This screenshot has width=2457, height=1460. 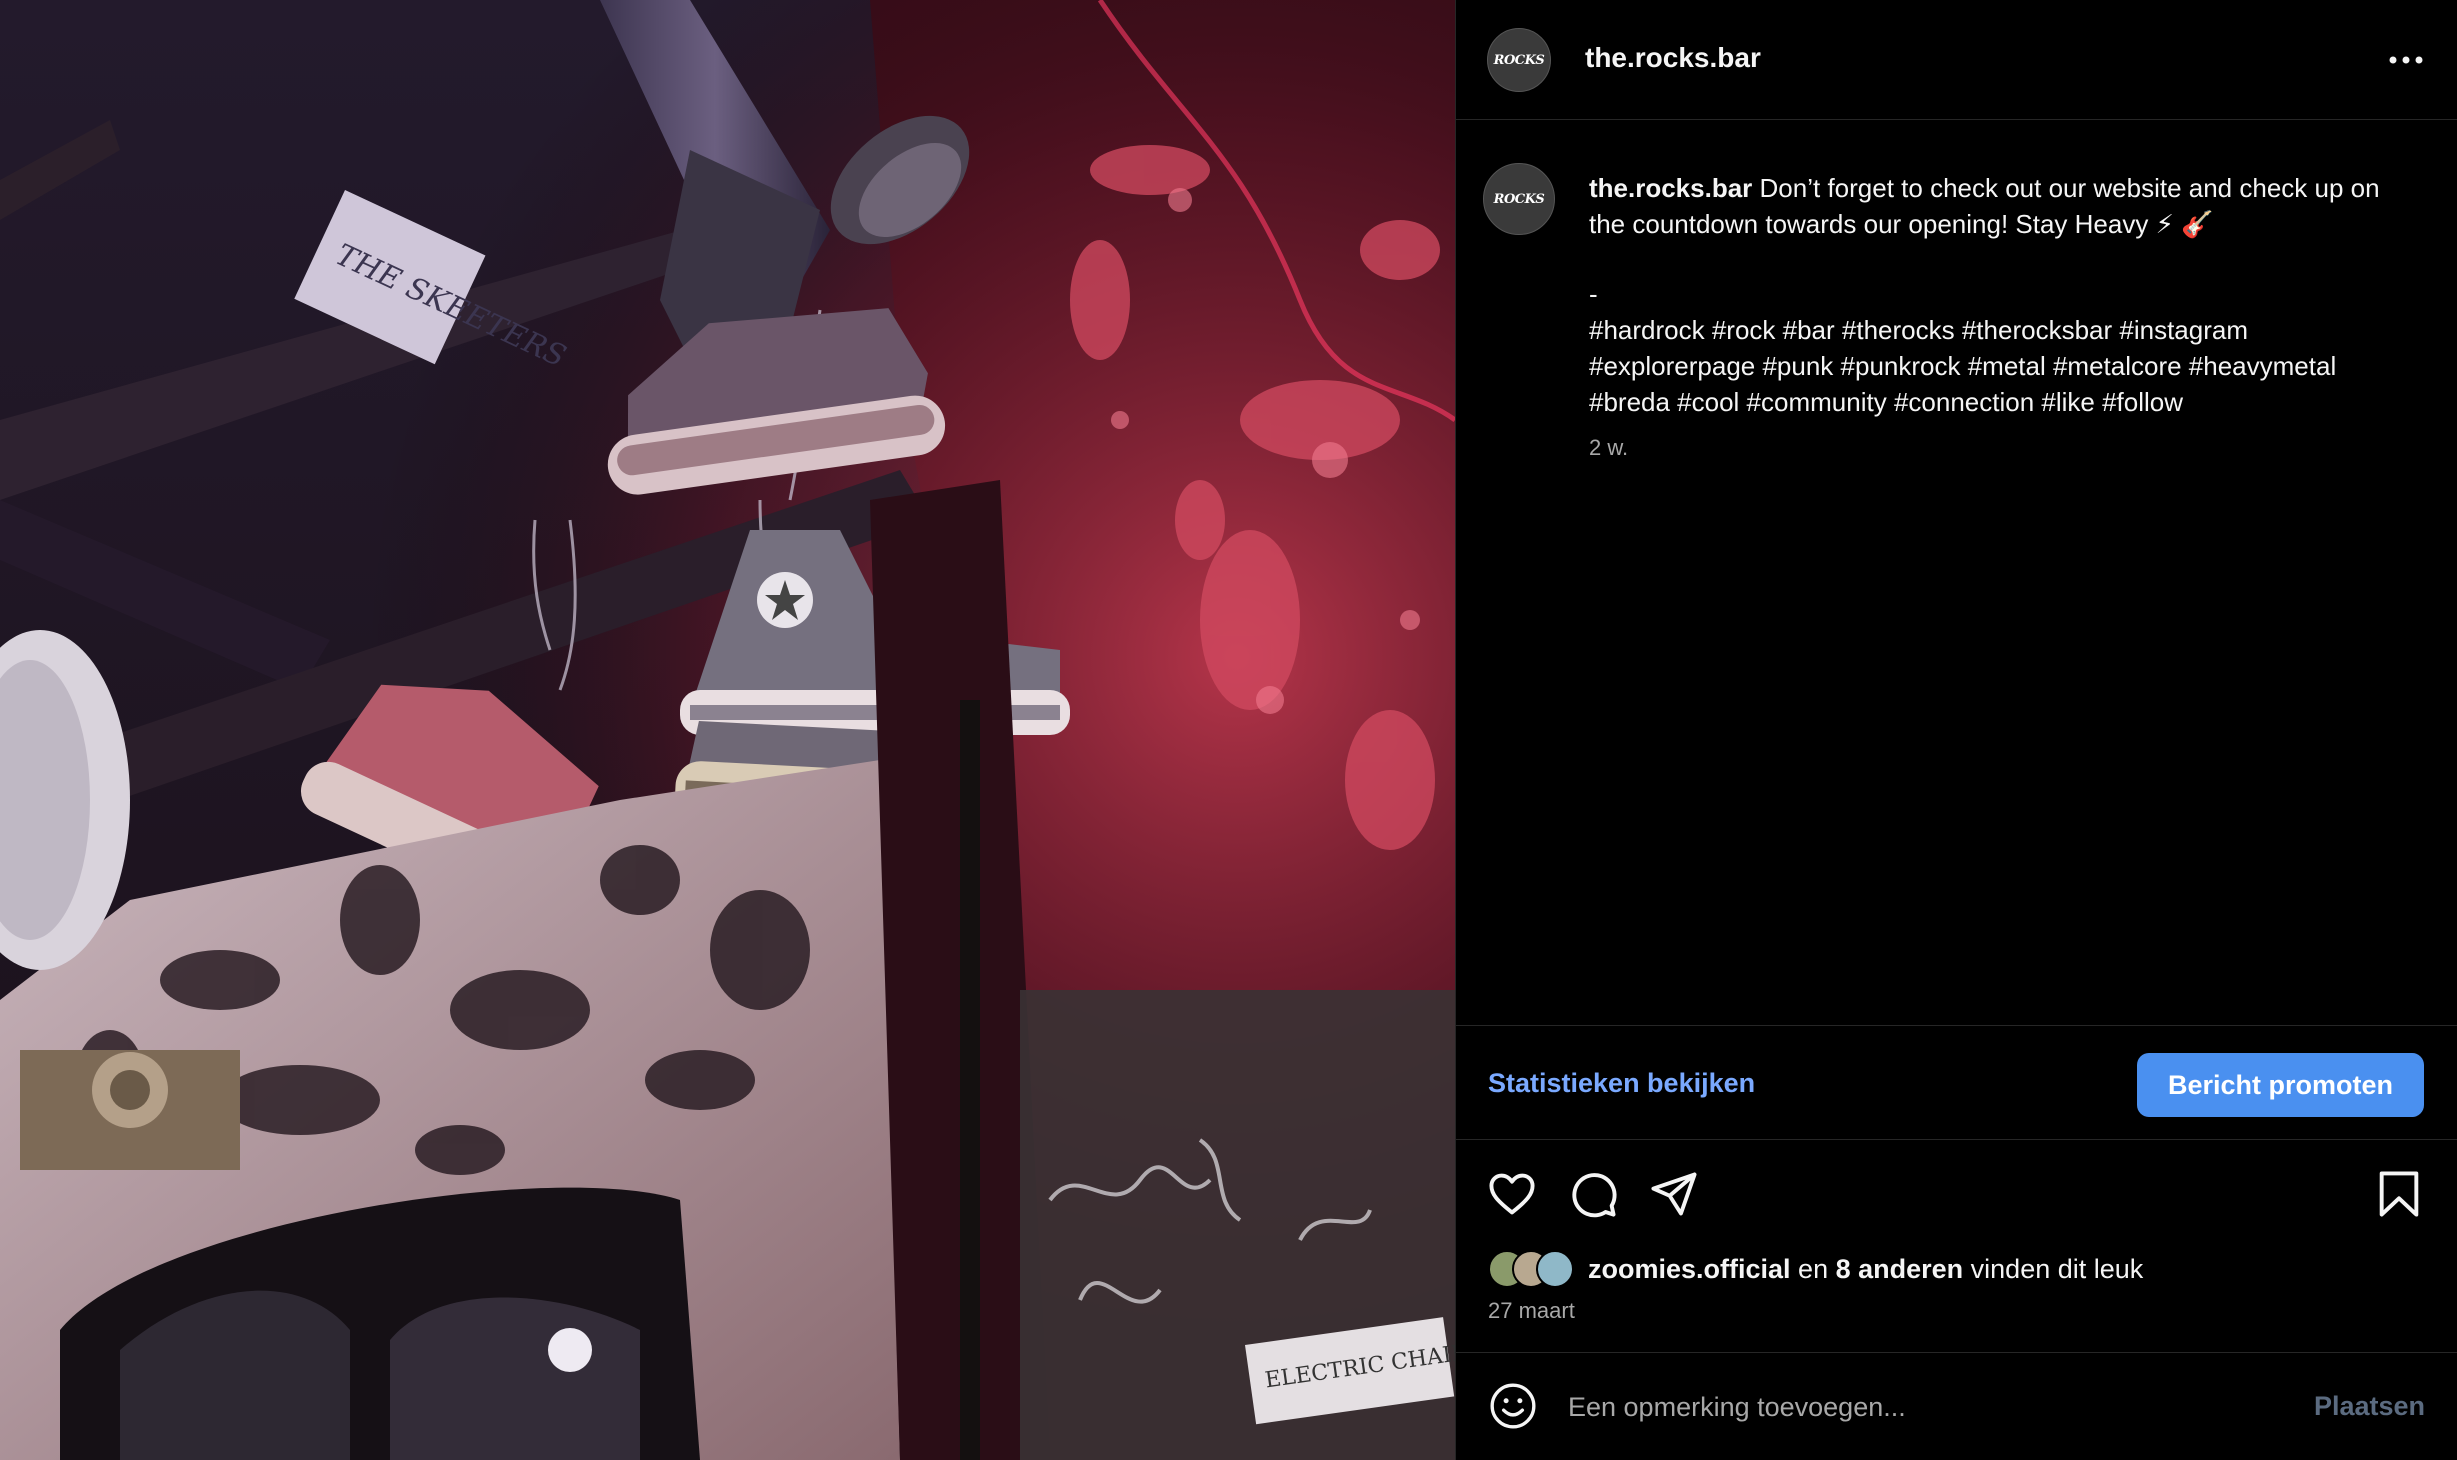 I want to click on post-date: 27 maart, so click(x=1531, y=1310).